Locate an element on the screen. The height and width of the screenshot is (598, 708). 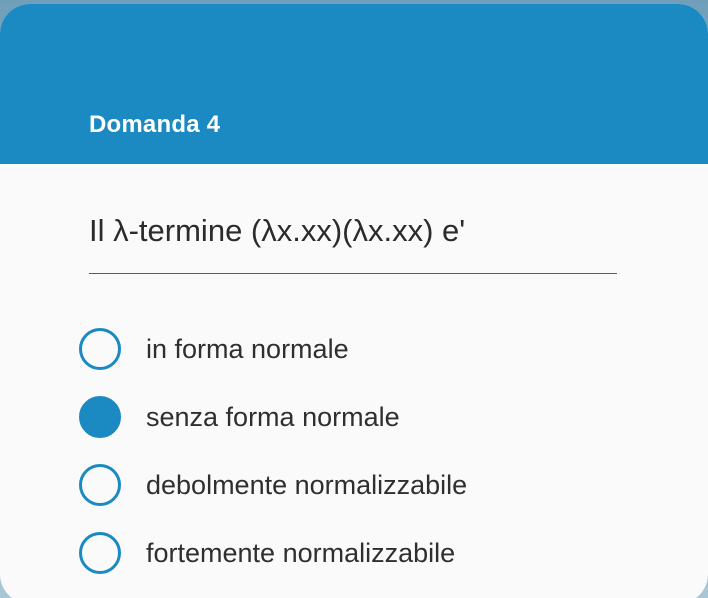
option-label: senza forma normale is located at coordinates (273, 416).